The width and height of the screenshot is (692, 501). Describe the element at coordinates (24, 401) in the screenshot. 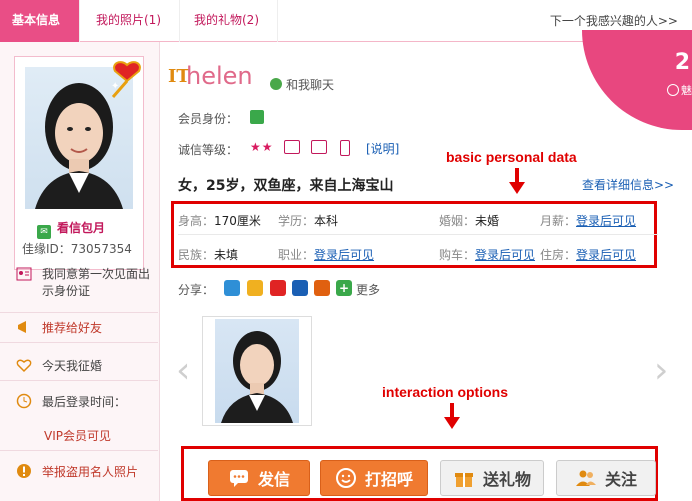

I see `clock-icon` at that location.